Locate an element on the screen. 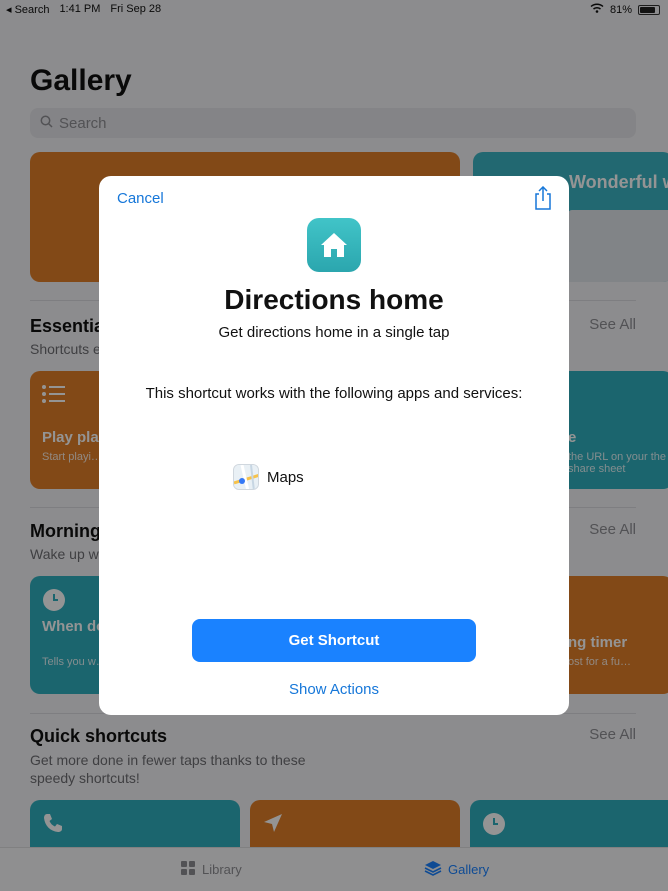  shortcut-title: Directions home is located at coordinates (334, 299).